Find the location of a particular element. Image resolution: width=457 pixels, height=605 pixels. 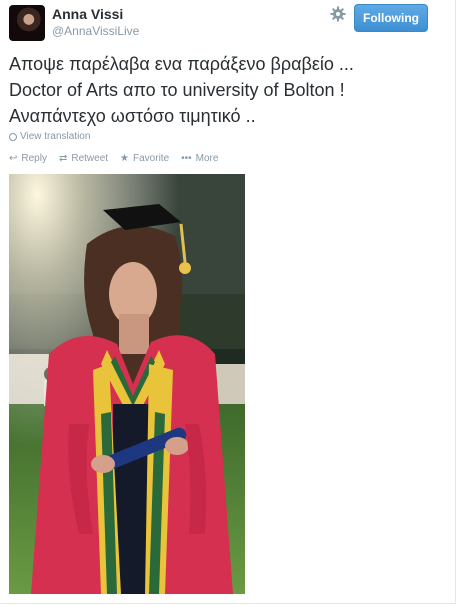

reply-label: Reply is located at coordinates (34, 158).